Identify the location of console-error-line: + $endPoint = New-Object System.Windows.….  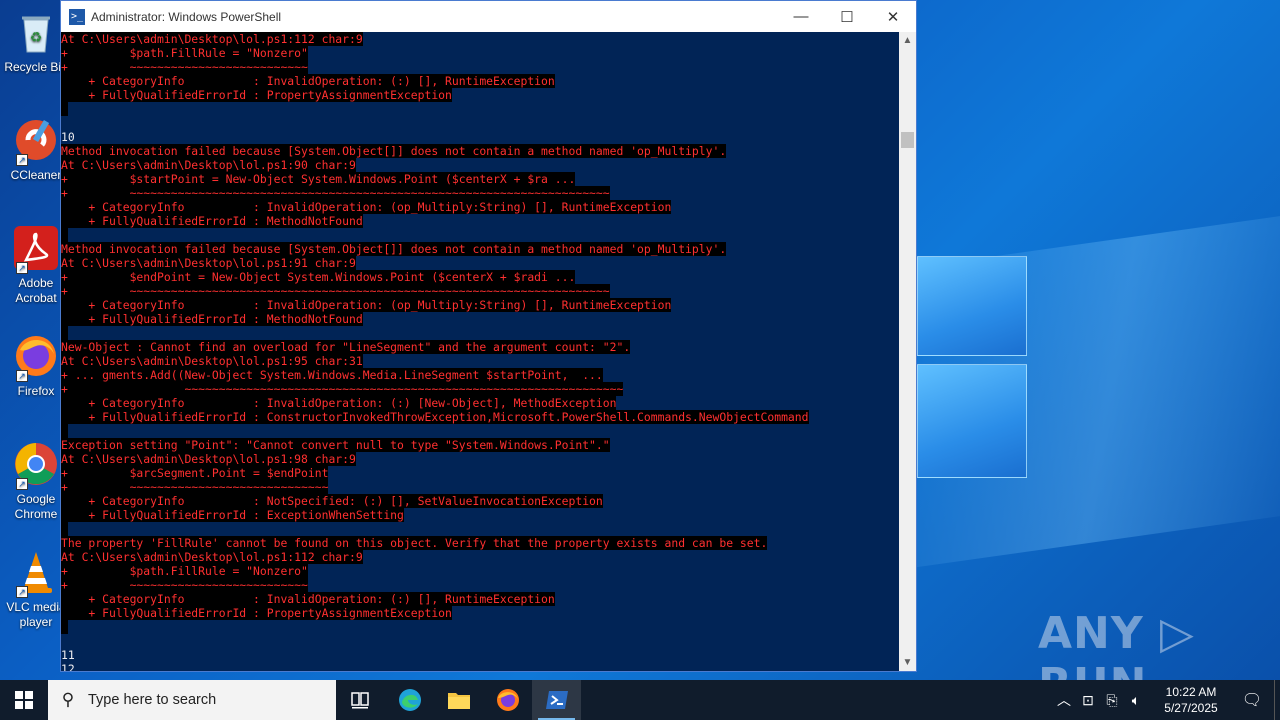
(318, 277).